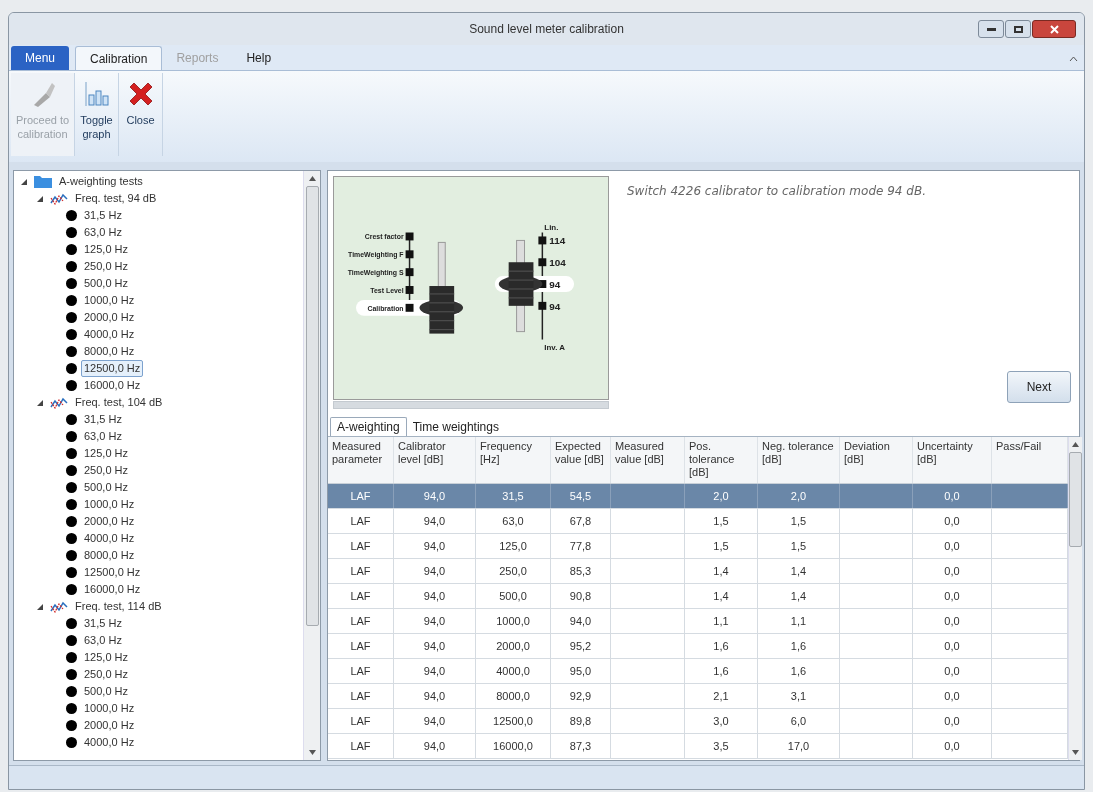 This screenshot has width=1093, height=792. What do you see at coordinates (952, 646) in the screenshot?
I see `table-cell-text: 0,0` at bounding box center [952, 646].